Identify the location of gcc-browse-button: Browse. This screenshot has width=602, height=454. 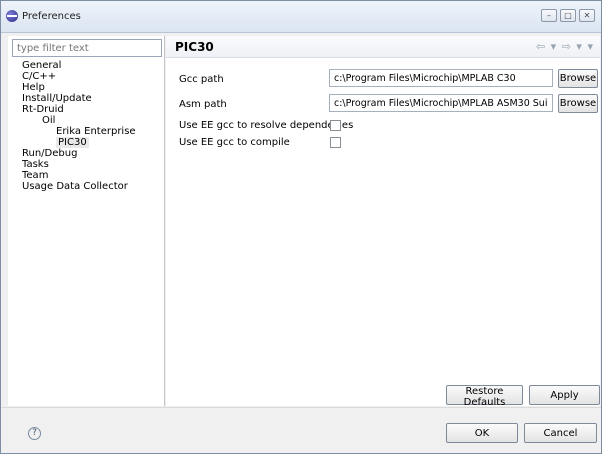
(578, 78).